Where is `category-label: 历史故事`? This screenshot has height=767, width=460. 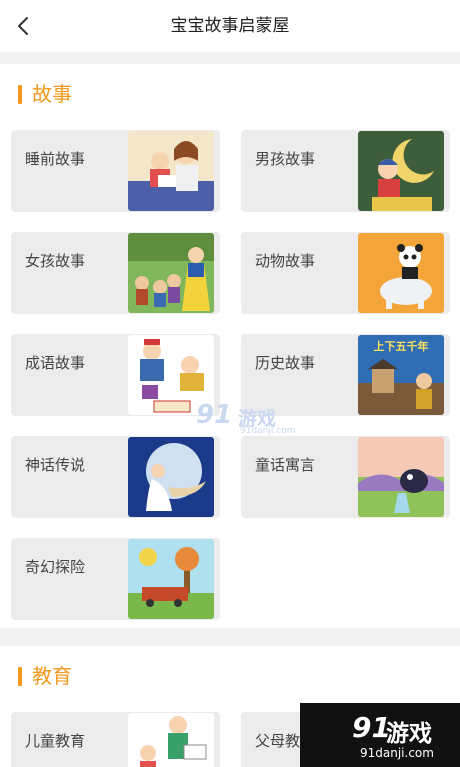
category-label: 历史故事 is located at coordinates (285, 363).